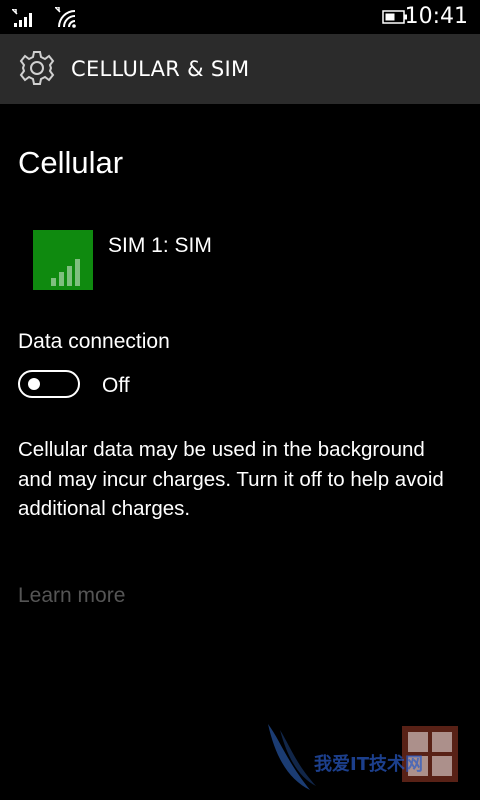 This screenshot has width=480, height=800. What do you see at coordinates (49, 384) in the screenshot?
I see `data-connection-toggle` at bounding box center [49, 384].